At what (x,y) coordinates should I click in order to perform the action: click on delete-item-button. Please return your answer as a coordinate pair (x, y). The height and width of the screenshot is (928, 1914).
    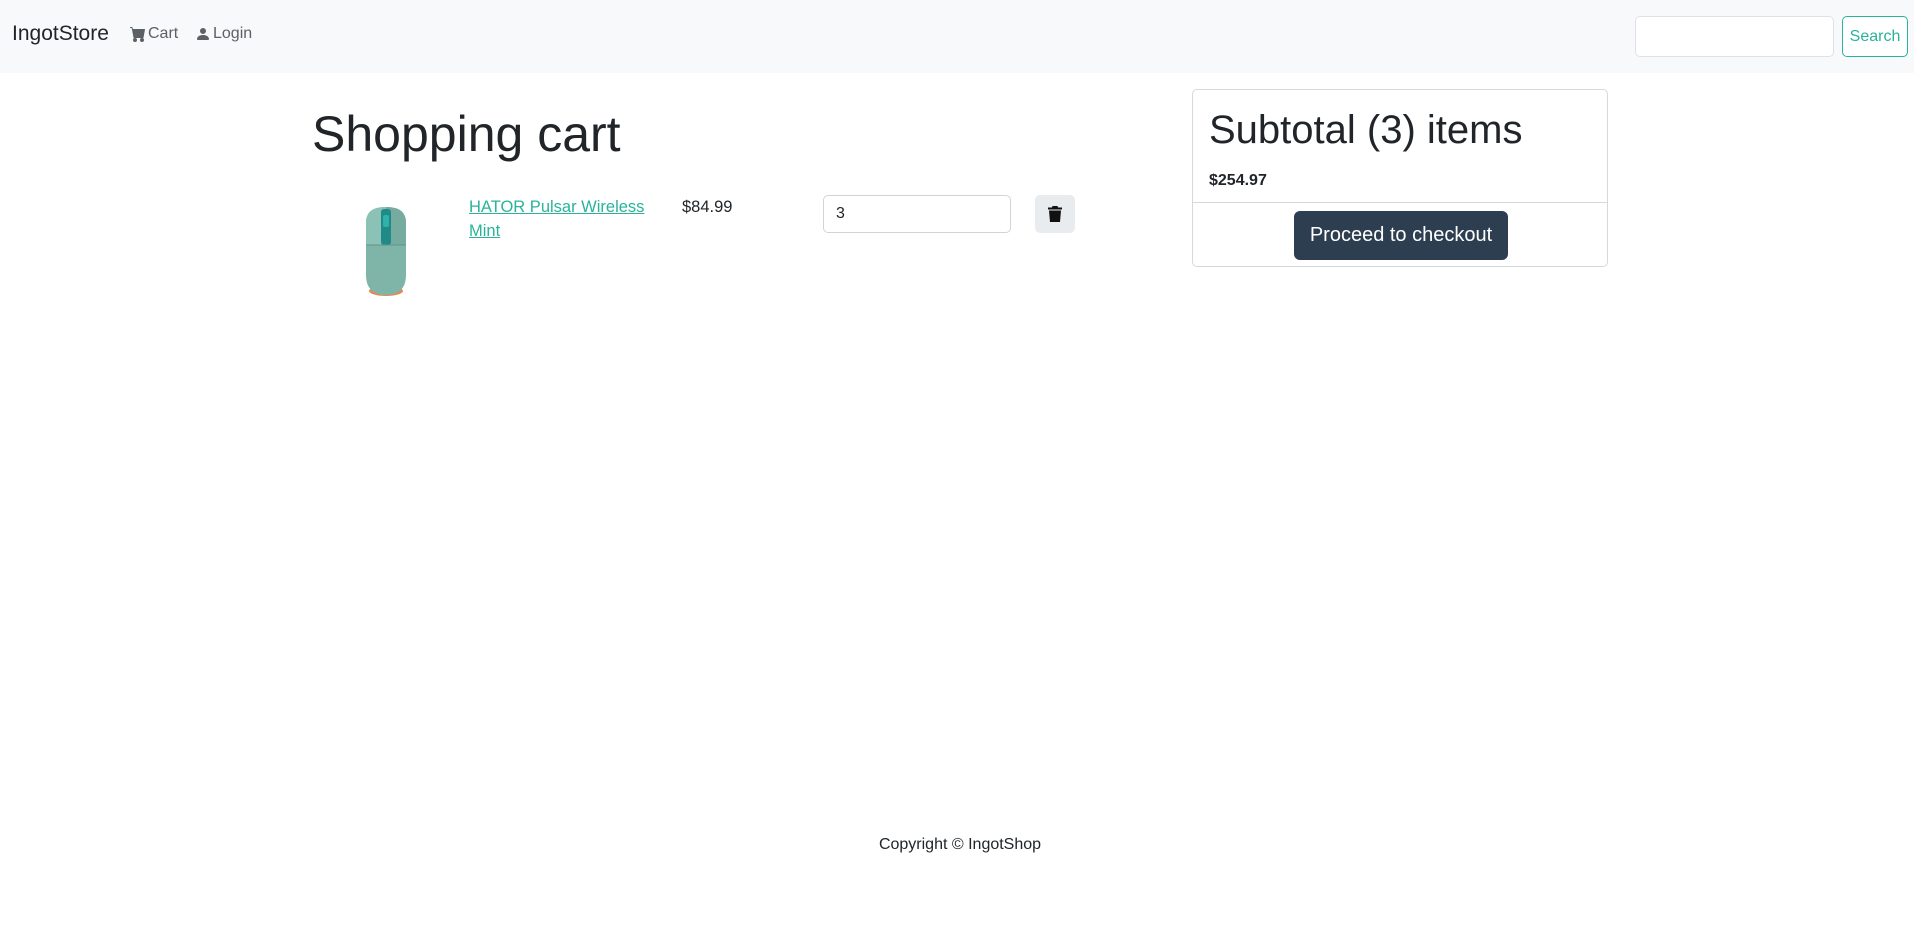
    Looking at the image, I should click on (1055, 214).